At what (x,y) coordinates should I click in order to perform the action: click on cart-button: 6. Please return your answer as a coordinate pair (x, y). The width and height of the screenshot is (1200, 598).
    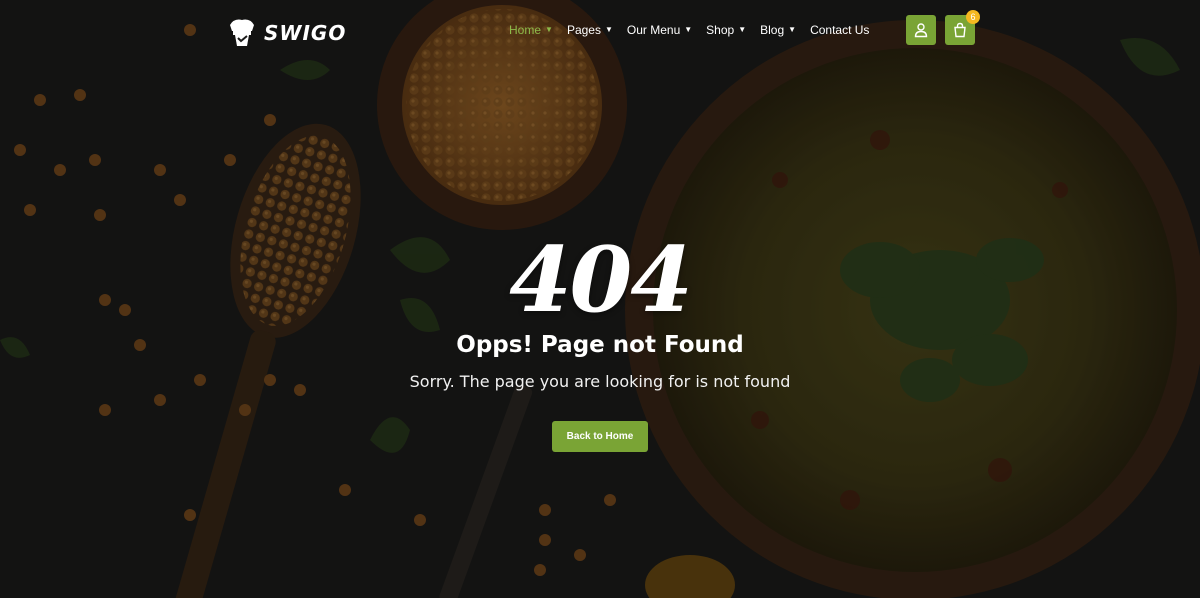
    Looking at the image, I should click on (962, 27).